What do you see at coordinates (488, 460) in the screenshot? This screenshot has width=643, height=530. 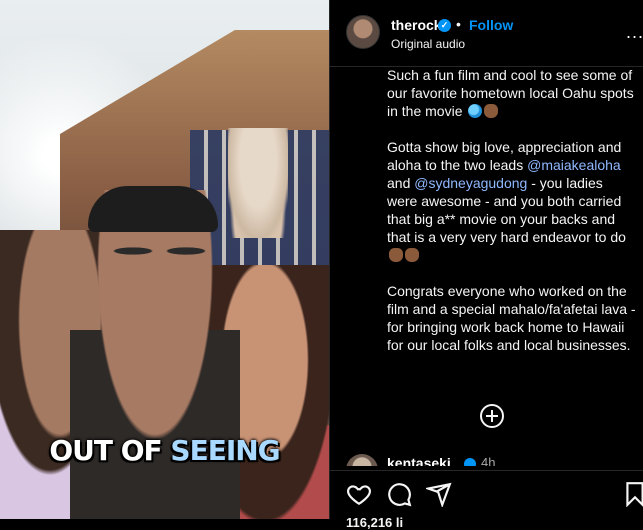 I see `comment-time: 4h` at bounding box center [488, 460].